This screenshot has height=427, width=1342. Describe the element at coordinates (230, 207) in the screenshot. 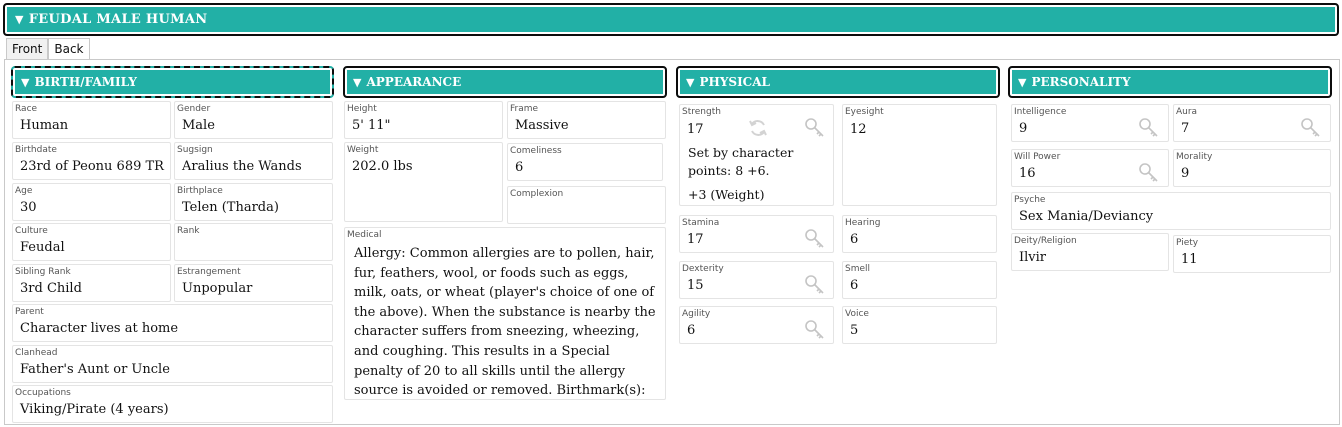

I see `field-value: Telen (Tharda)` at that location.